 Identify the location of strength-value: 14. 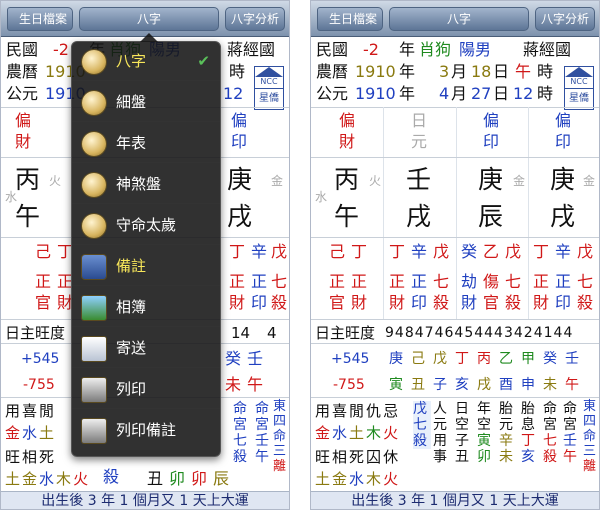
(241, 333).